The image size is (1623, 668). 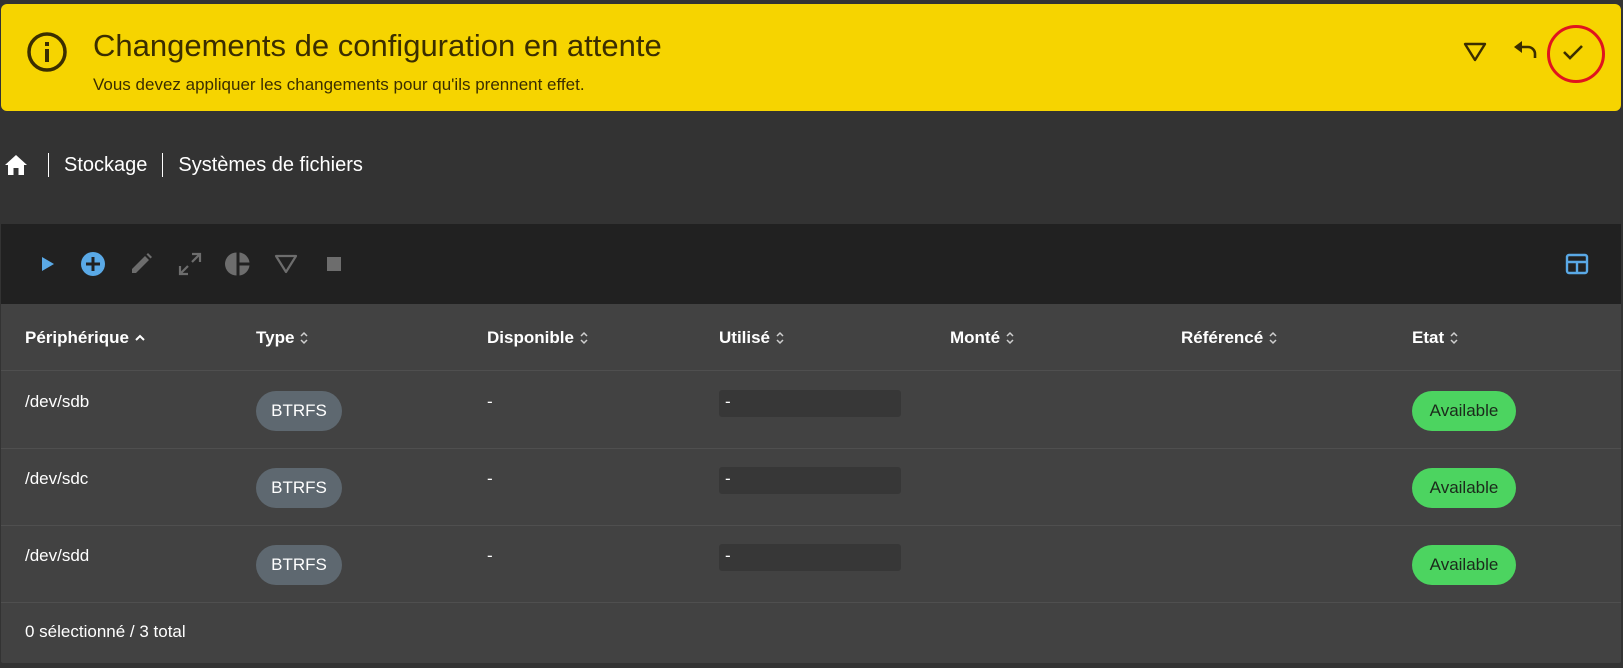 I want to click on play-icon, so click(x=48, y=264).